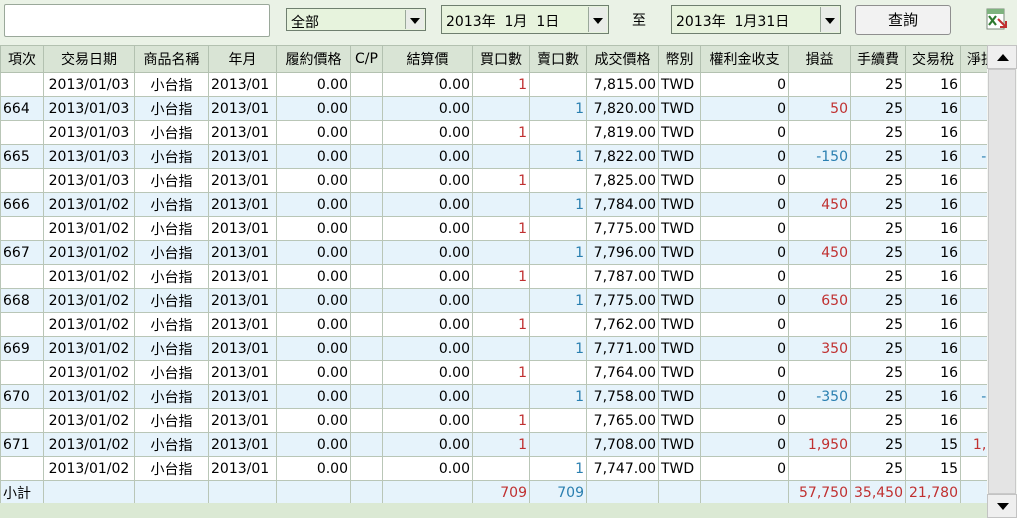  What do you see at coordinates (313, 59) in the screenshot?
I see `column-header: 履約價格` at bounding box center [313, 59].